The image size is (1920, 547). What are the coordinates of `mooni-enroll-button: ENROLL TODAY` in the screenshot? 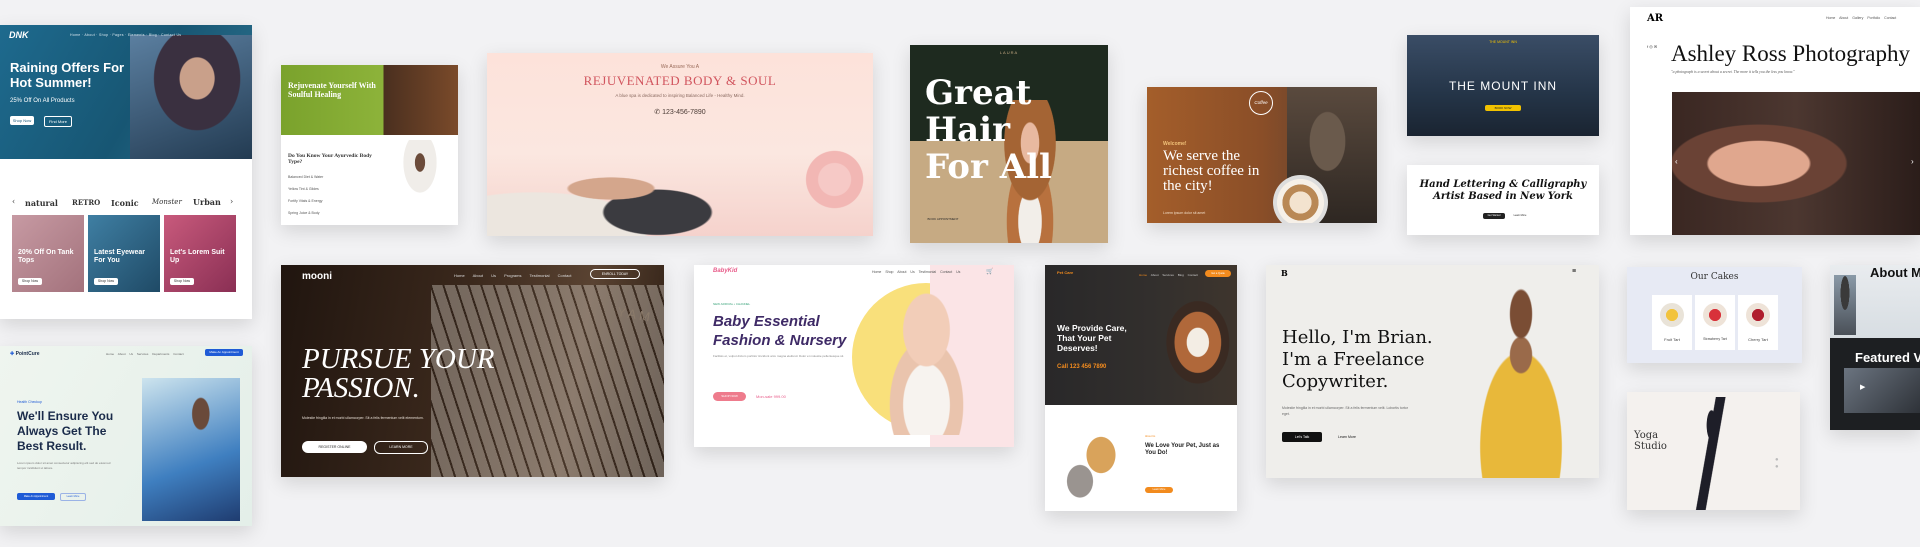 It's located at (615, 274).